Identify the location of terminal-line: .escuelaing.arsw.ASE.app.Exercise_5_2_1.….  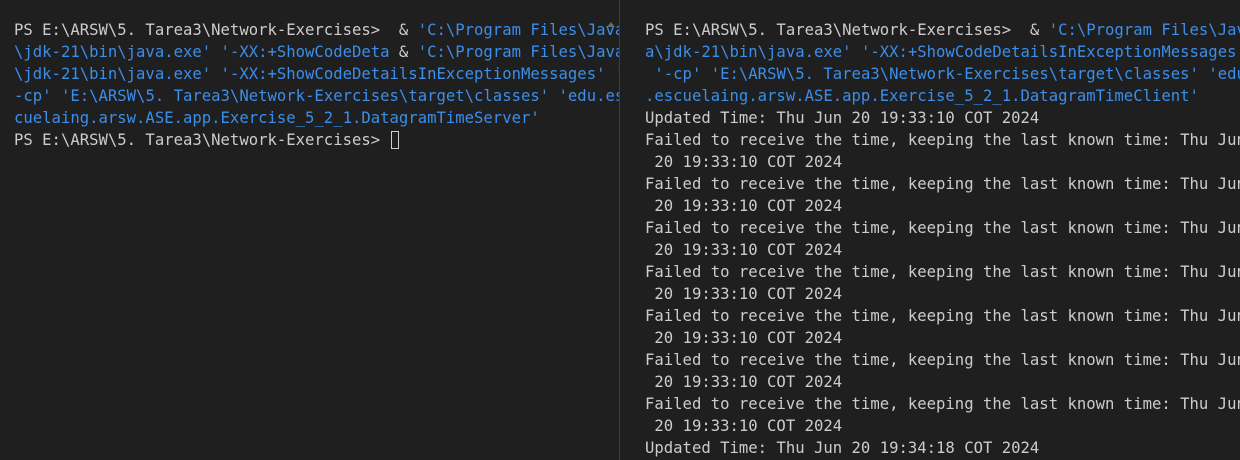
(942, 96).